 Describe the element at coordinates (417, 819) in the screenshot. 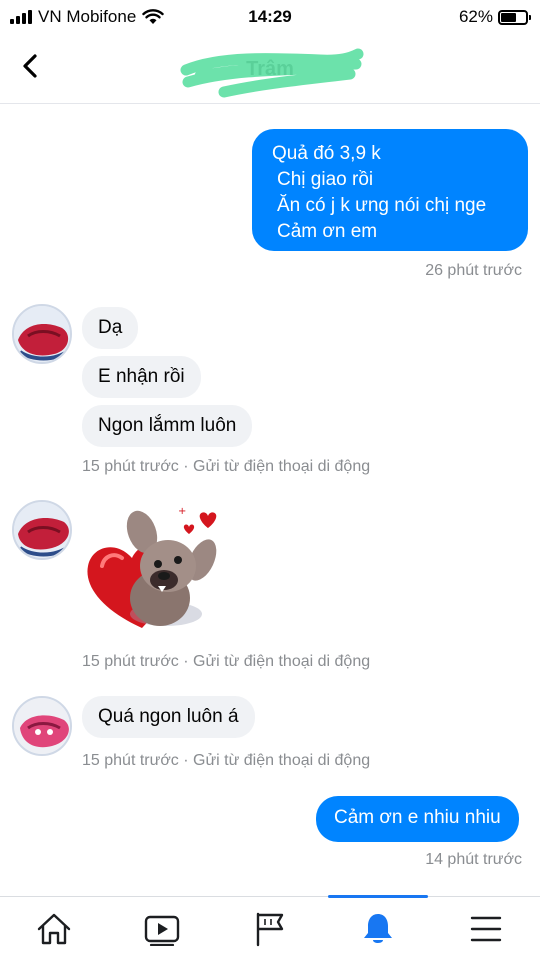

I see `outgoing-message-bubble: Cảm ơn e nhiu nhiu` at that location.